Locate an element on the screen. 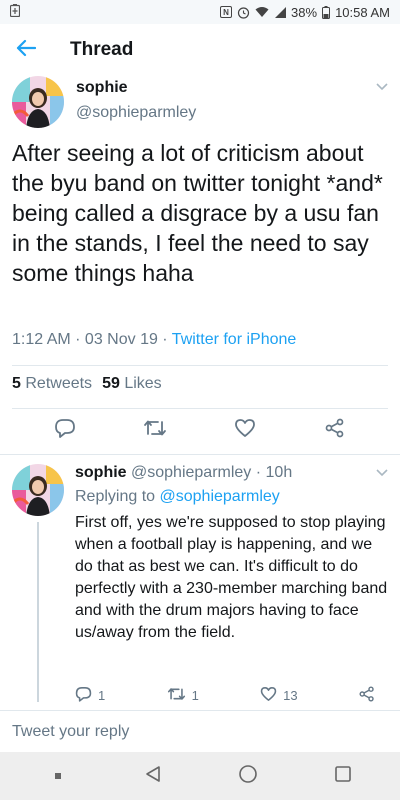 The height and width of the screenshot is (800, 400). replying-to: Replying to @sophieparmley is located at coordinates (177, 496).